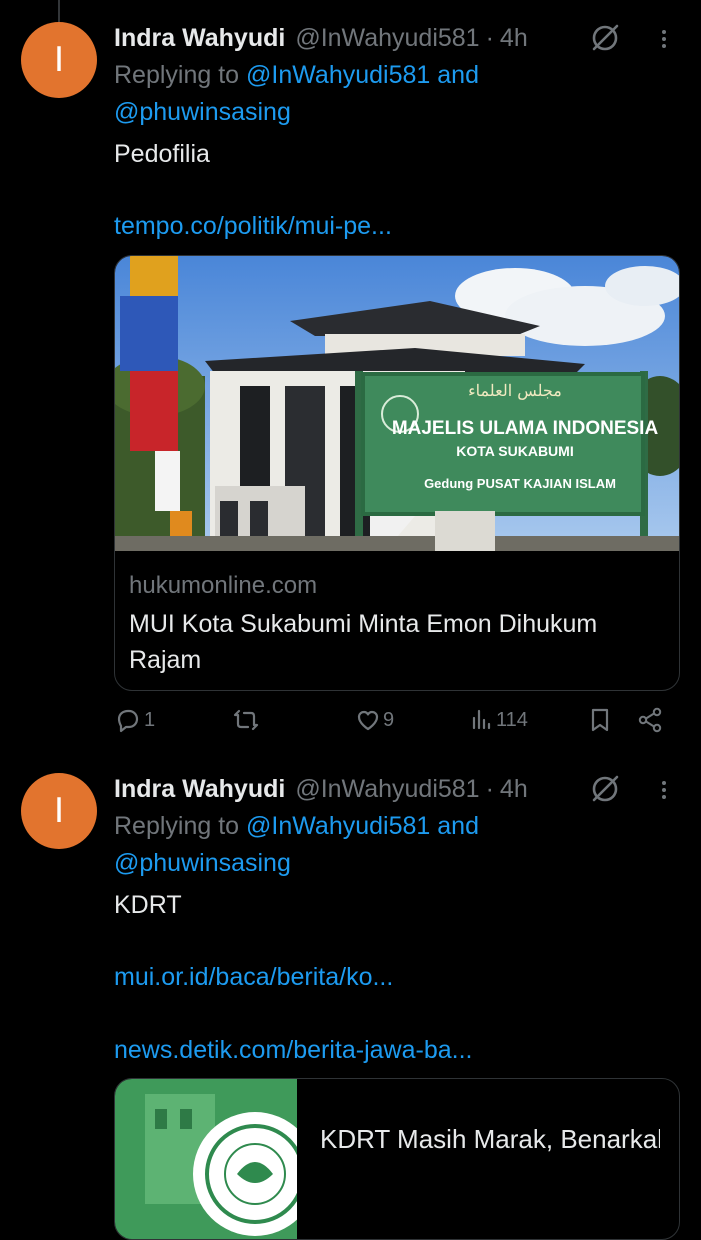 Image resolution: width=701 pixels, height=1240 pixels. What do you see at coordinates (520, 483) in the screenshot?
I see `sign-line3: Gedung PUSAT KAJIAN ISLAM` at bounding box center [520, 483].